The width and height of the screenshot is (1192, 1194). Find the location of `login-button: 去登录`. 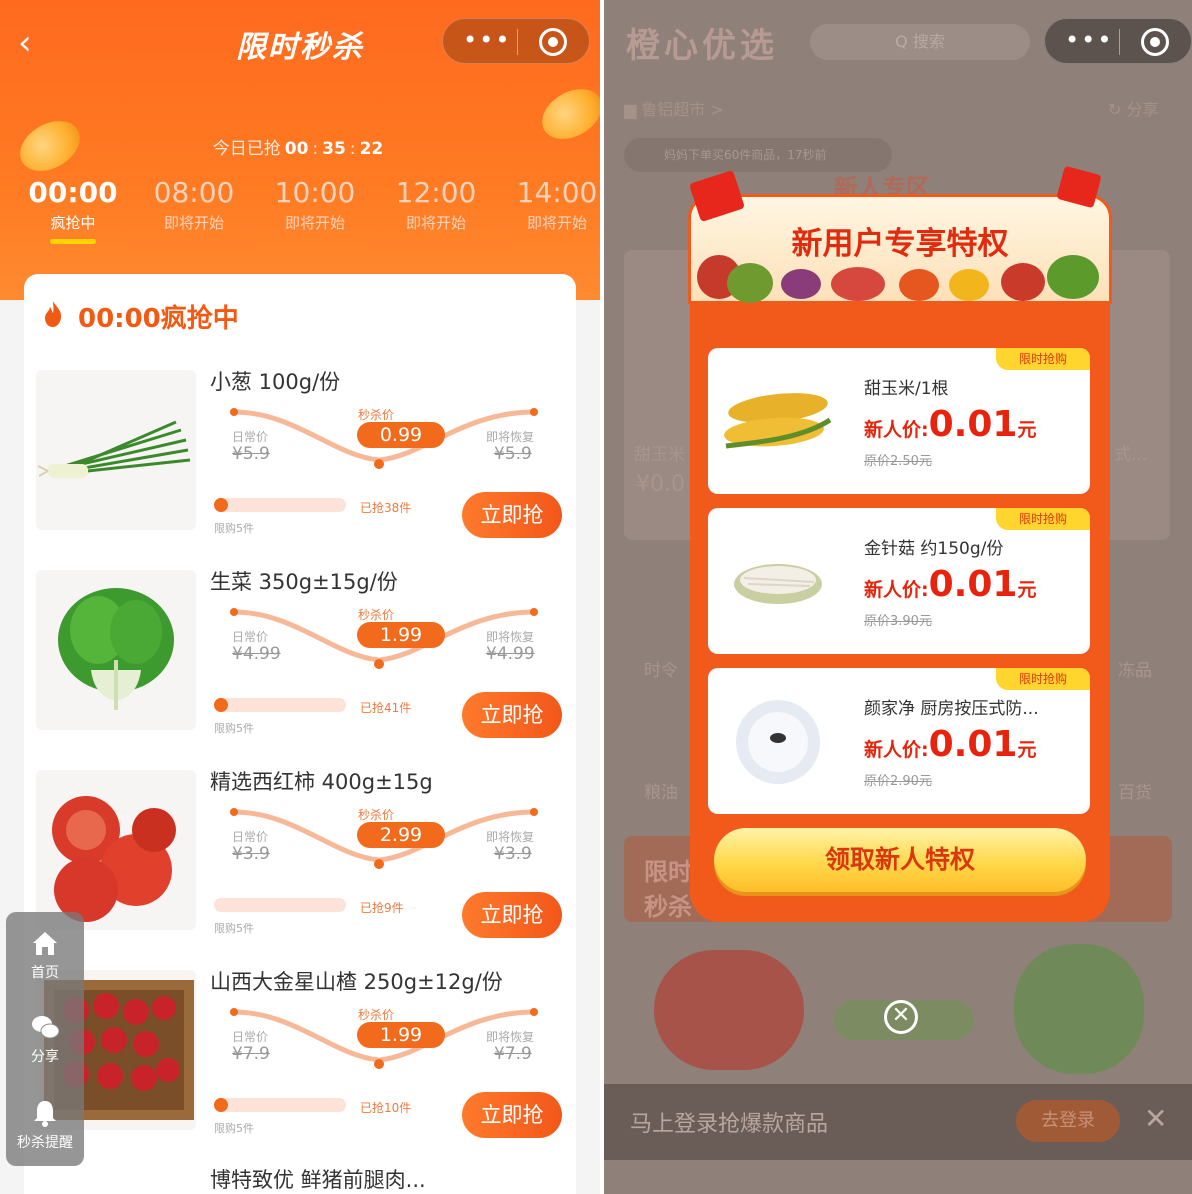

login-button: 去登录 is located at coordinates (1068, 1121).